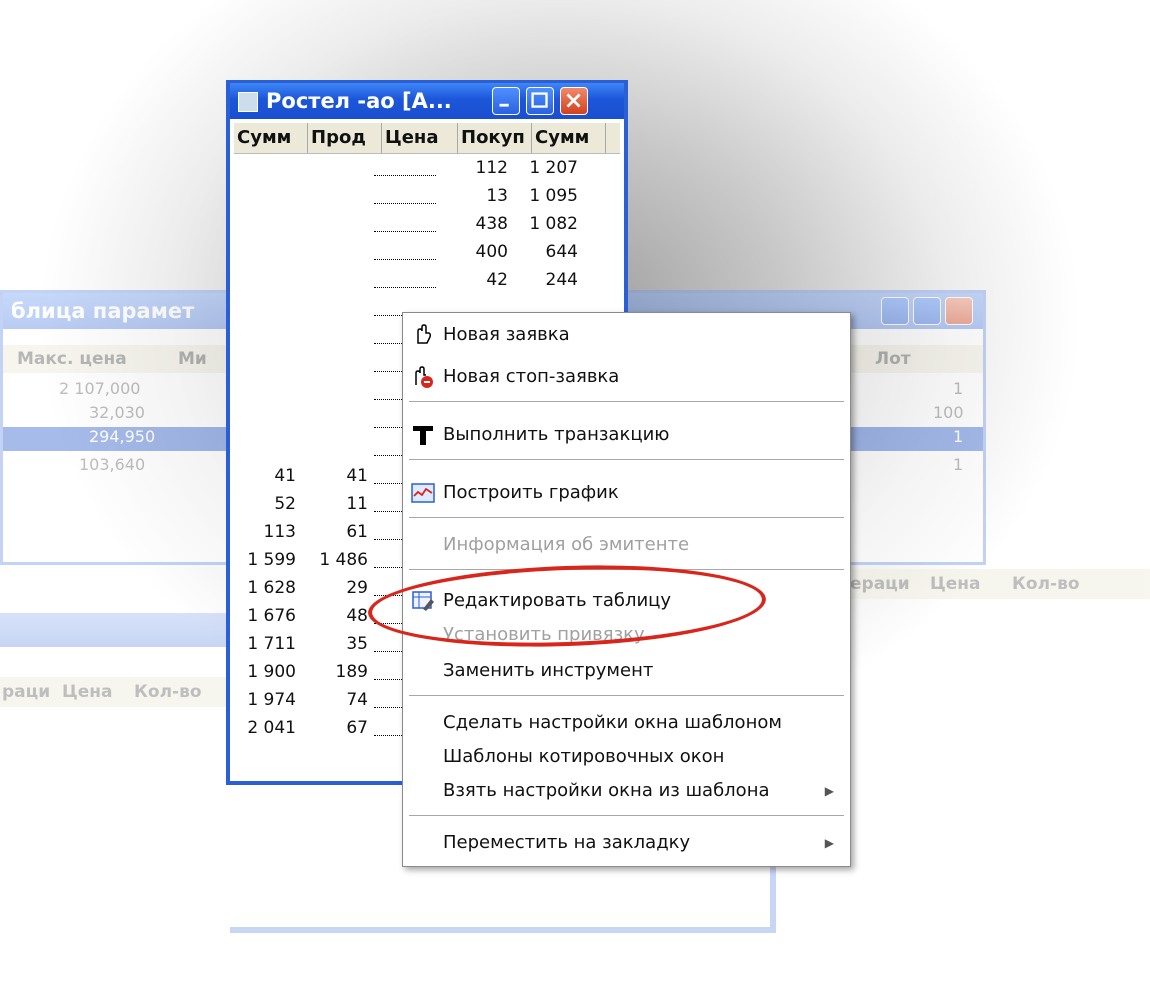 Image resolution: width=1150 pixels, height=983 pixels. I want to click on menu-label: Выполнить транзакцию, so click(556, 434).